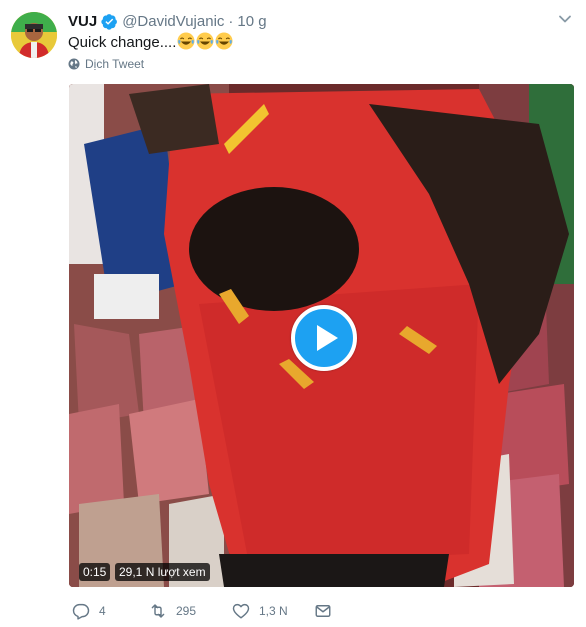 The width and height of the screenshot is (586, 627). I want to click on author-name: VUJ, so click(82, 21).